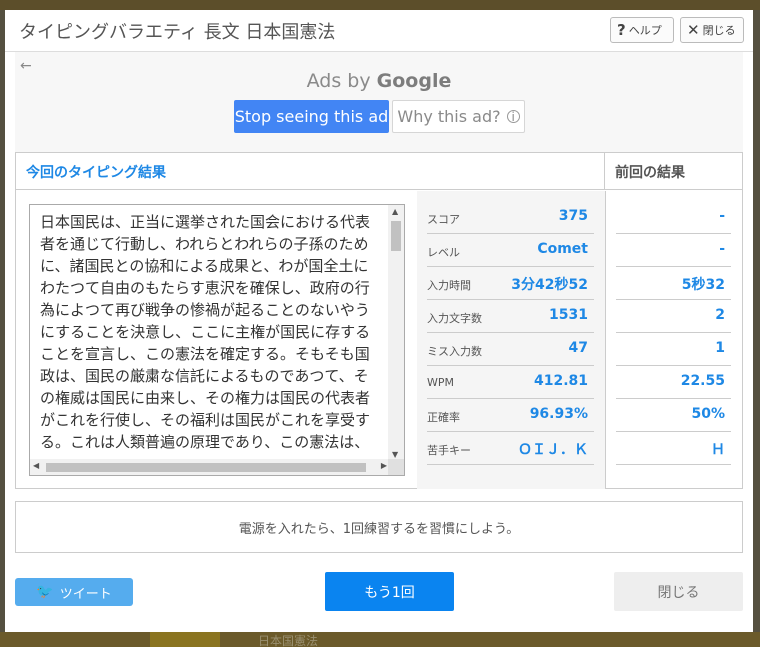  Describe the element at coordinates (510, 415) in the screenshot. I see `stat-row-accuracy: 正確率 96.93%` at that location.